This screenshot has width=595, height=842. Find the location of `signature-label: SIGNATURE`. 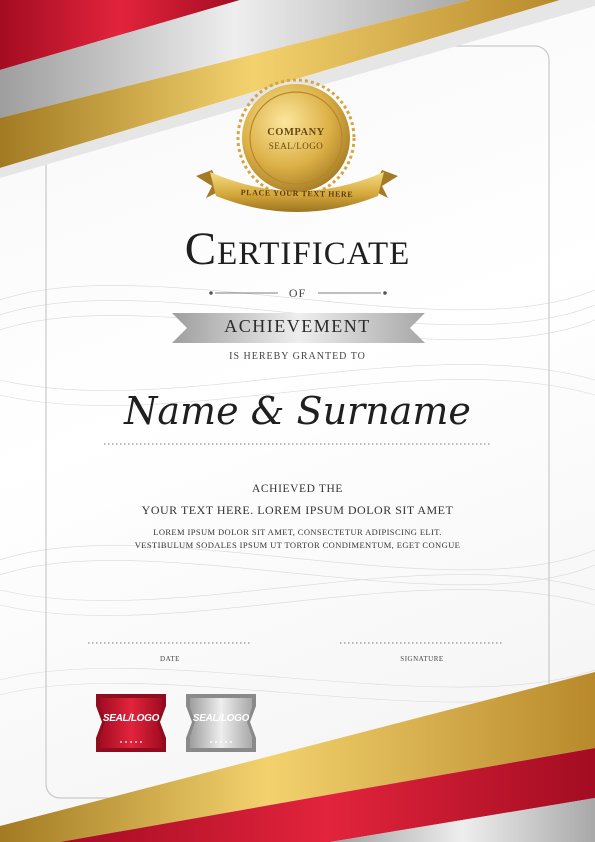

signature-label: SIGNATURE is located at coordinates (422, 659).